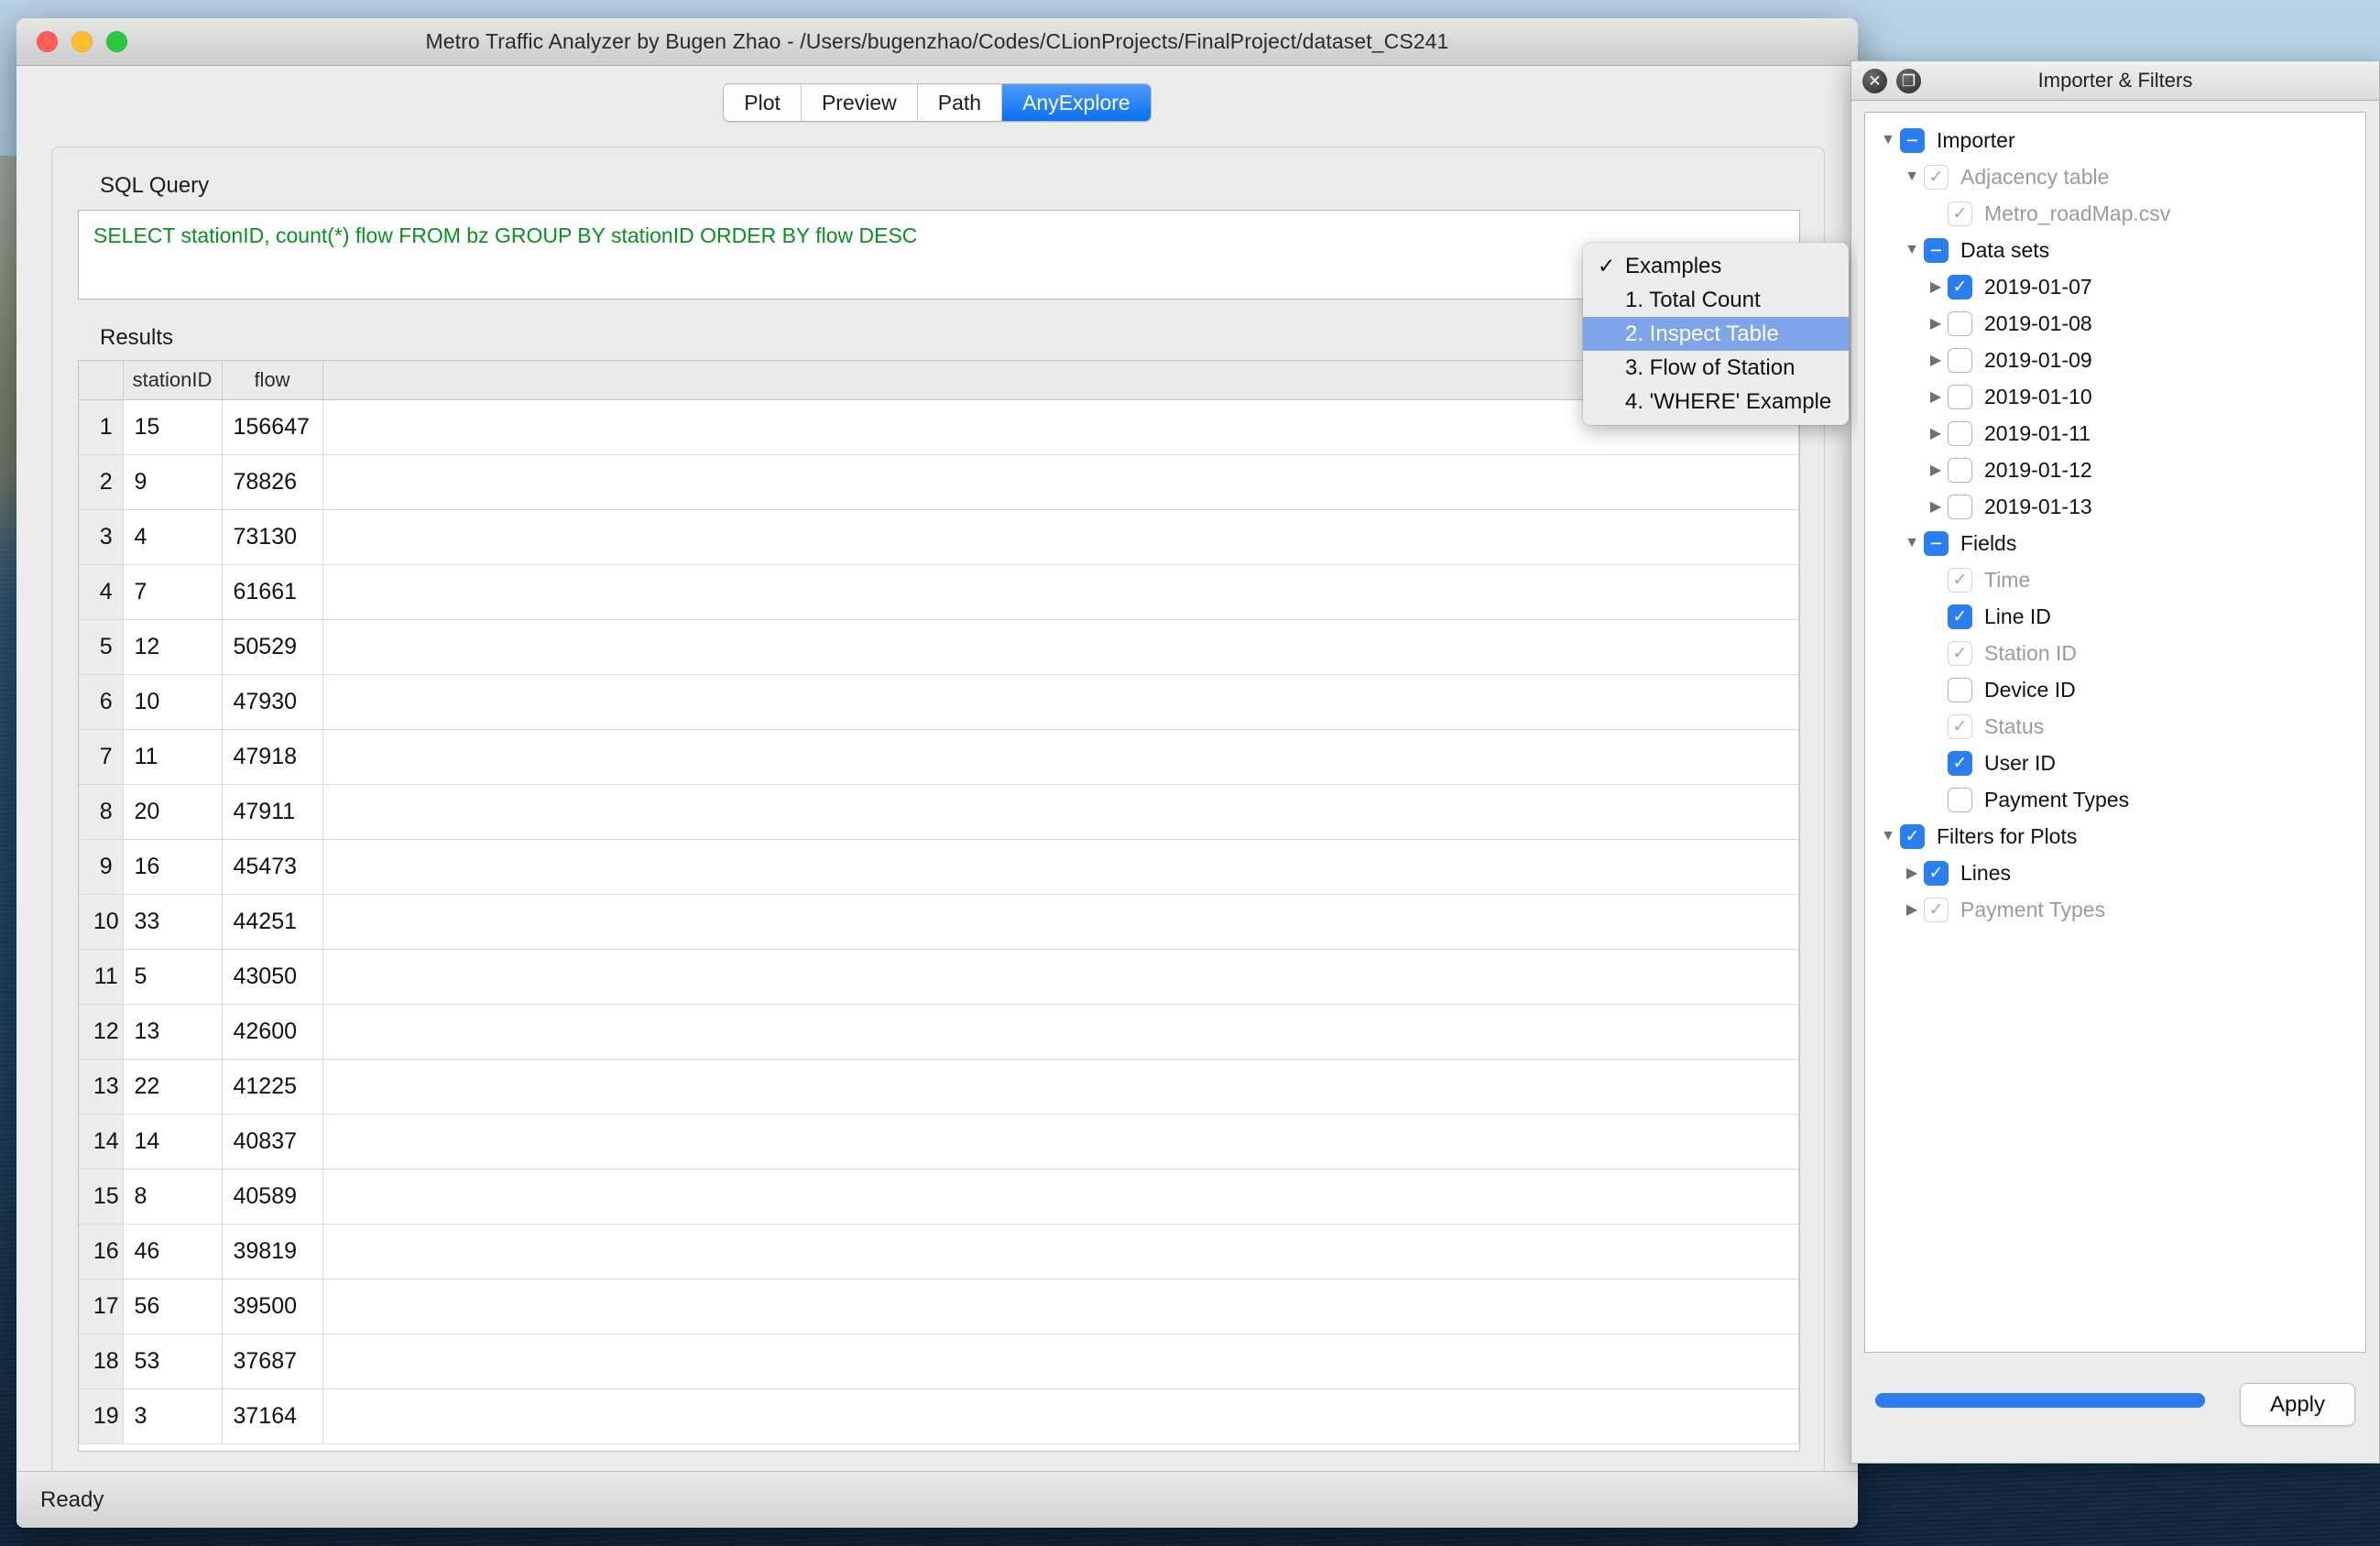 The image size is (2380, 1546). I want to click on cell-flow: 47930, so click(272, 702).